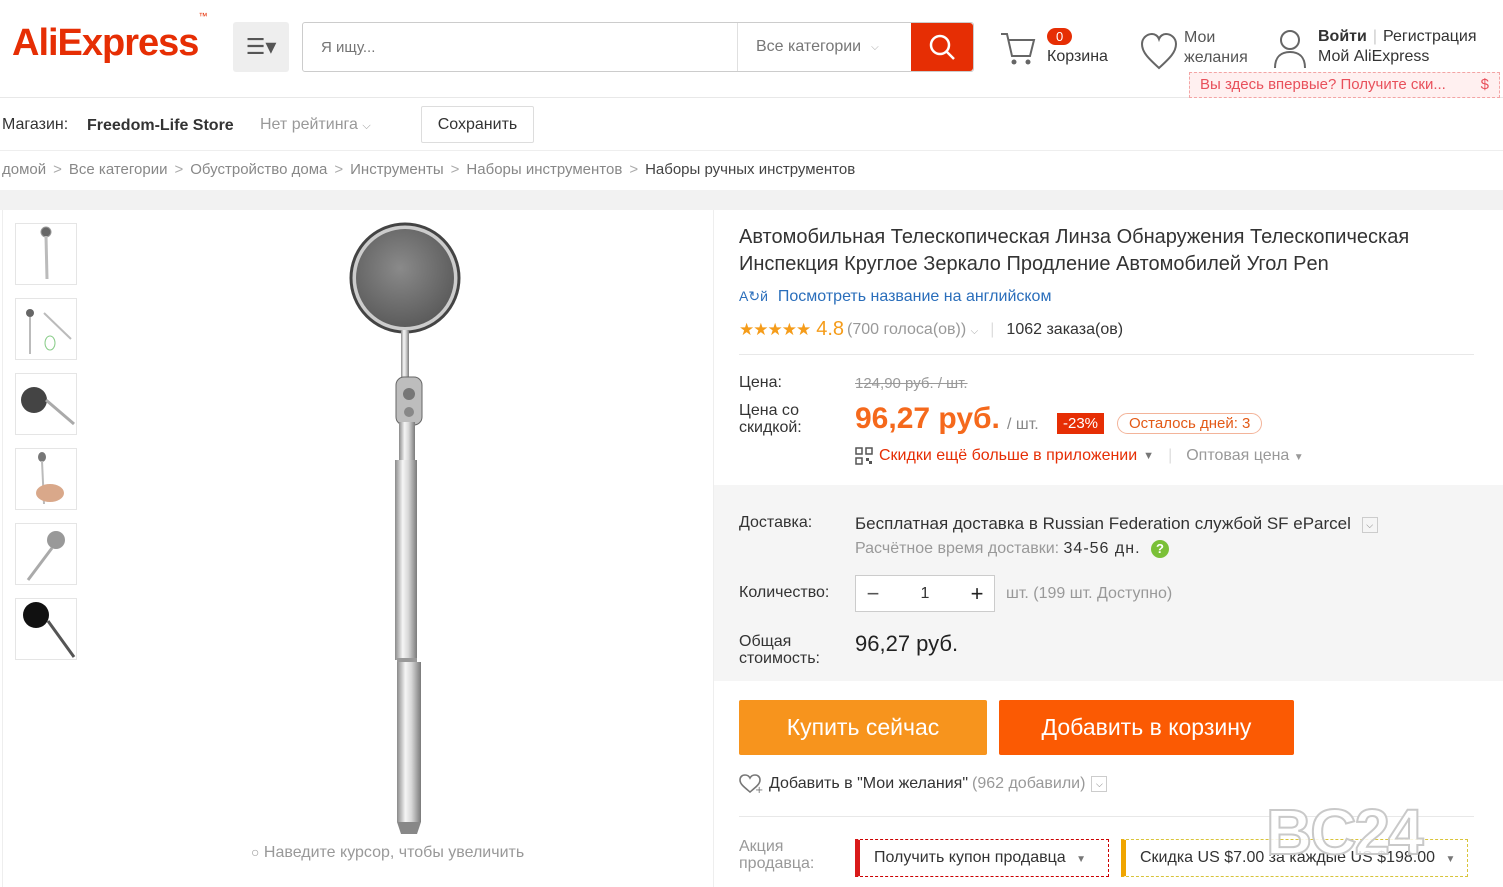 The height and width of the screenshot is (887, 1503). What do you see at coordinates (895, 297) in the screenshot?
I see `translate-title-link: A↻й Посмотреть название на английском` at bounding box center [895, 297].